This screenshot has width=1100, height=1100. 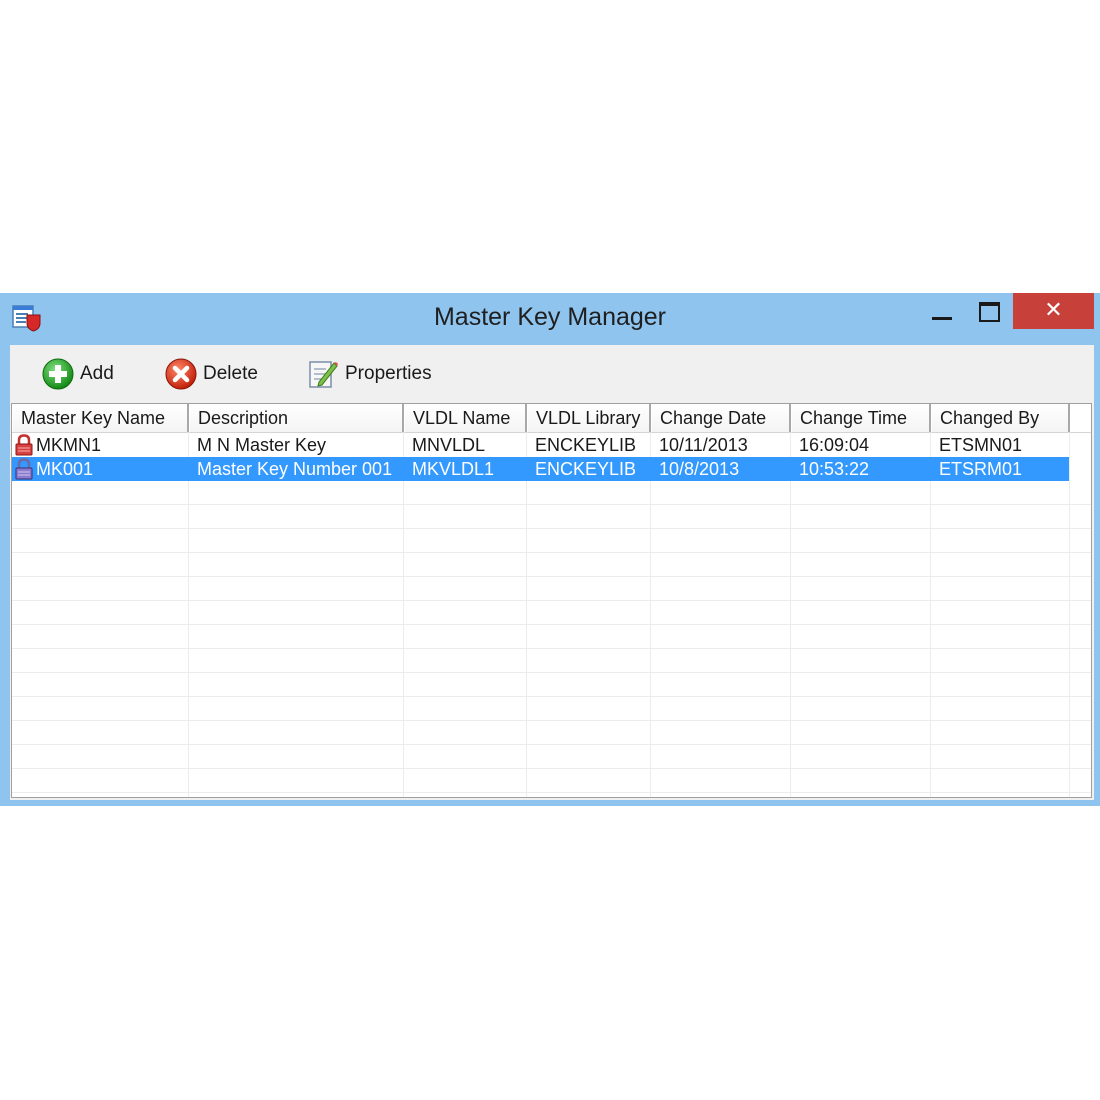 I want to click on column-header-master-key-name: Master Key Name, so click(x=100, y=418).